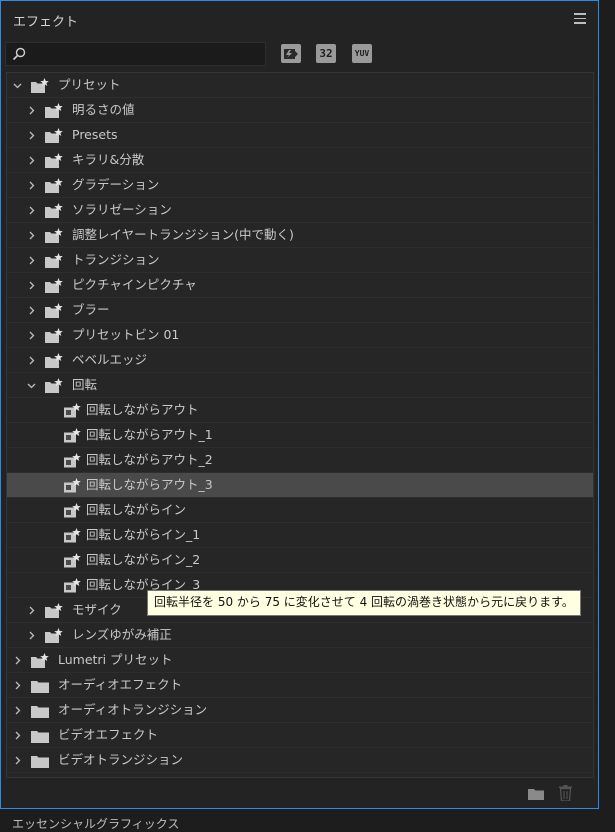 Image resolution: width=615 pixels, height=832 pixels. What do you see at coordinates (300, 285) in the screenshot?
I see `folder-row: ピクチャインピクチャ` at bounding box center [300, 285].